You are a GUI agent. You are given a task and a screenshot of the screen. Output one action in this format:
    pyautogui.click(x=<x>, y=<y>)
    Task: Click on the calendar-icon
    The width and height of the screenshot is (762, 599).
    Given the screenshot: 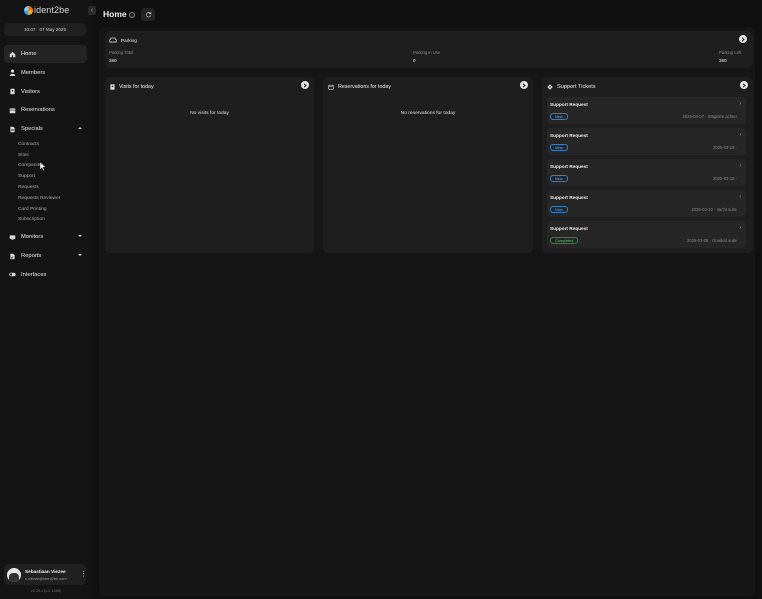 What is the action you would take?
    pyautogui.click(x=12, y=110)
    